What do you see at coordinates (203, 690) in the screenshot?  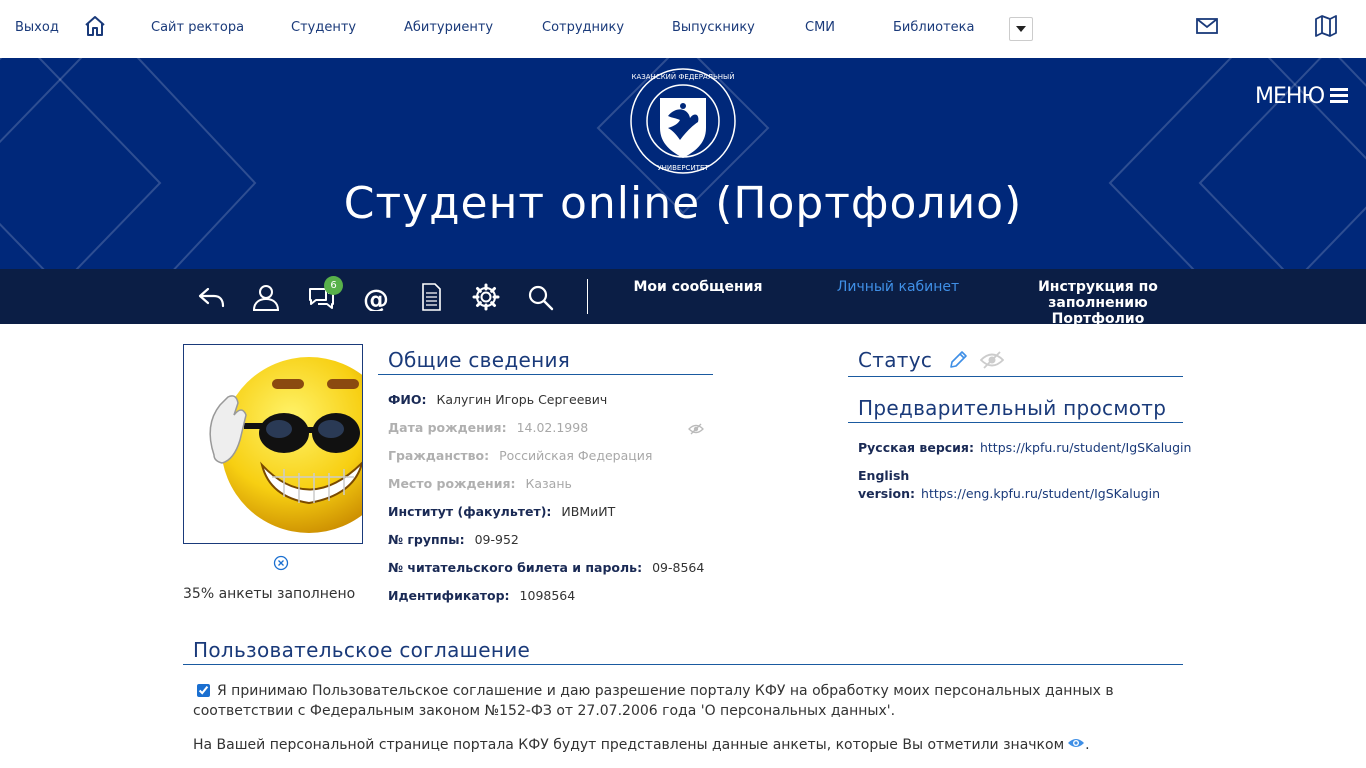 I see `agreement-checkbox` at bounding box center [203, 690].